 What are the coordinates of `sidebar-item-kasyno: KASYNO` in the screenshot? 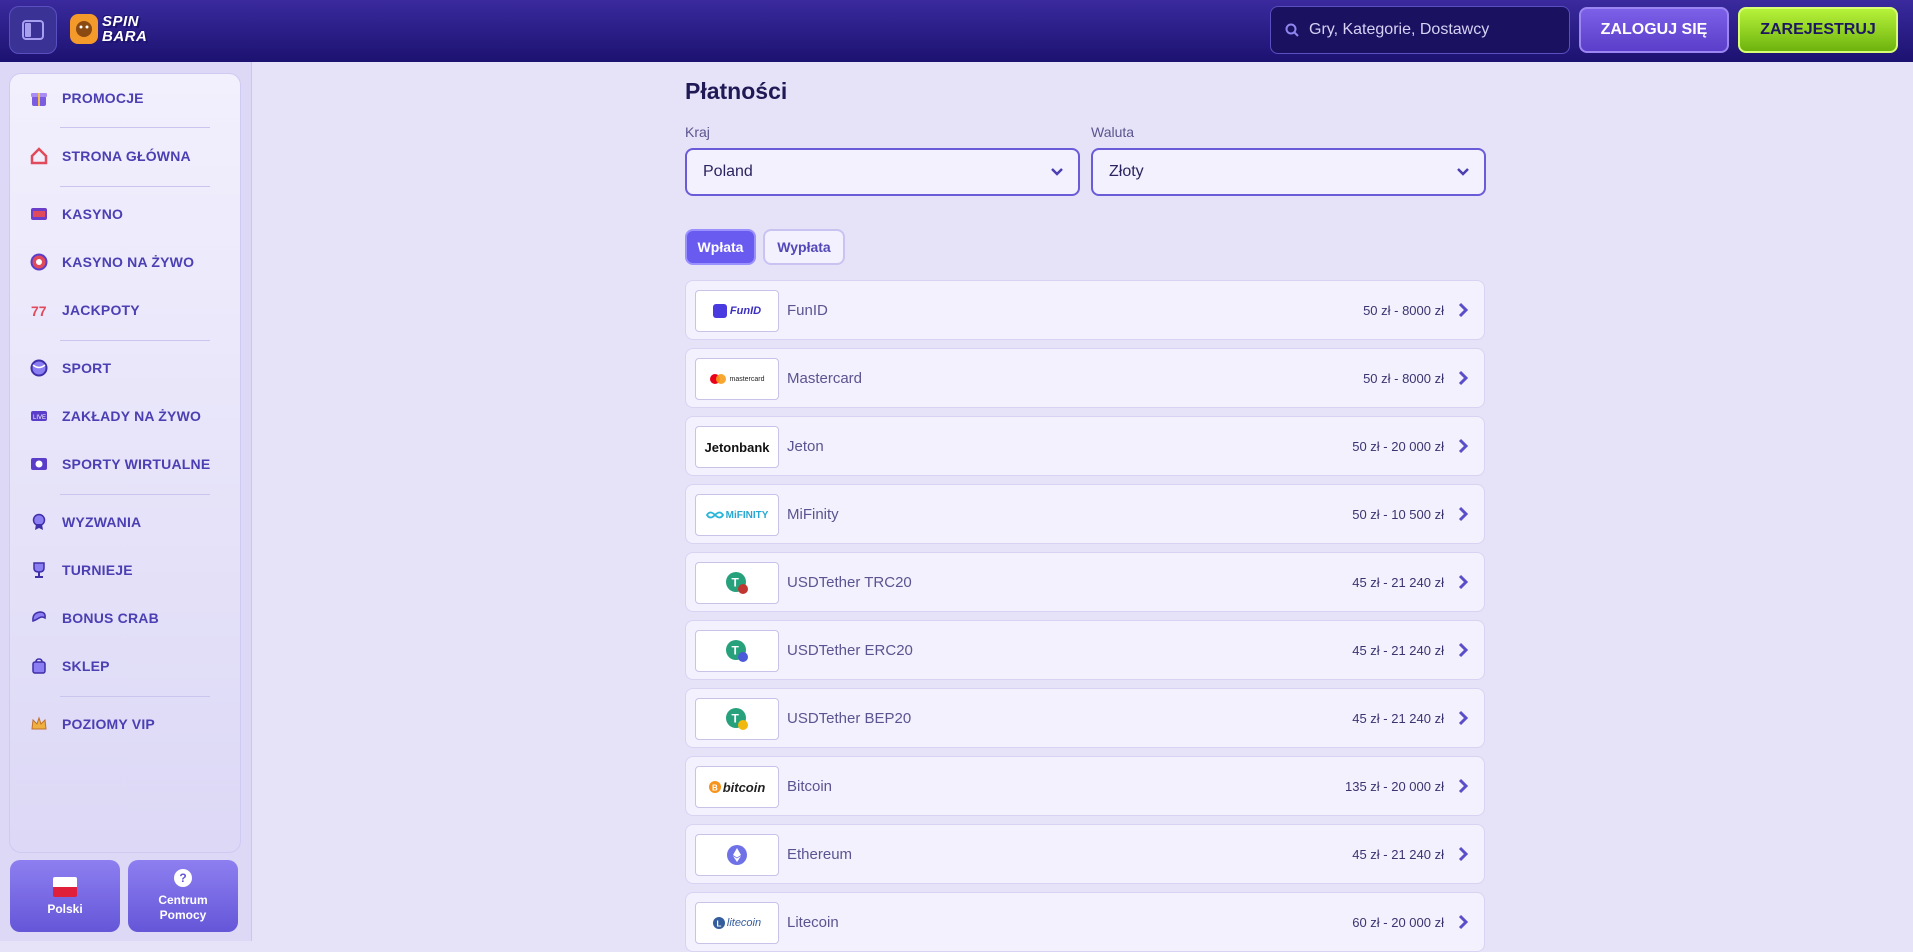 It's located at (120, 214).